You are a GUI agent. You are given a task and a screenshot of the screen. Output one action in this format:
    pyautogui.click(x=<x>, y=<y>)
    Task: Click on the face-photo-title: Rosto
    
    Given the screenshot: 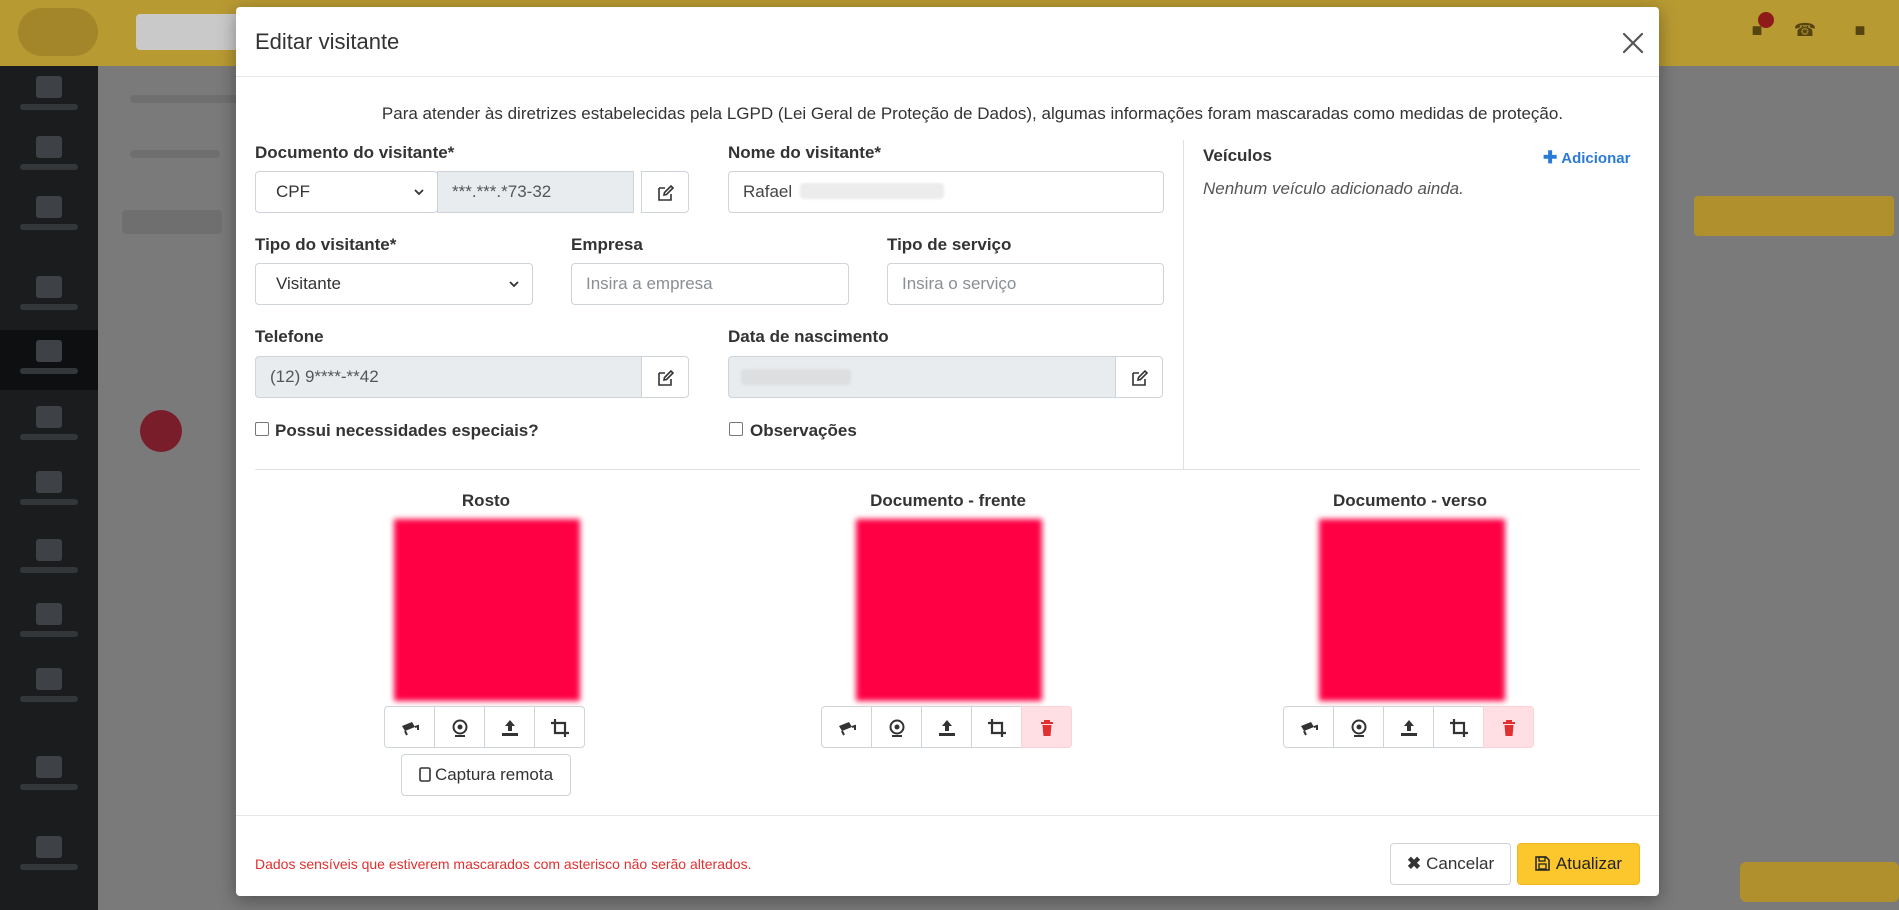 What is the action you would take?
    pyautogui.click(x=486, y=500)
    